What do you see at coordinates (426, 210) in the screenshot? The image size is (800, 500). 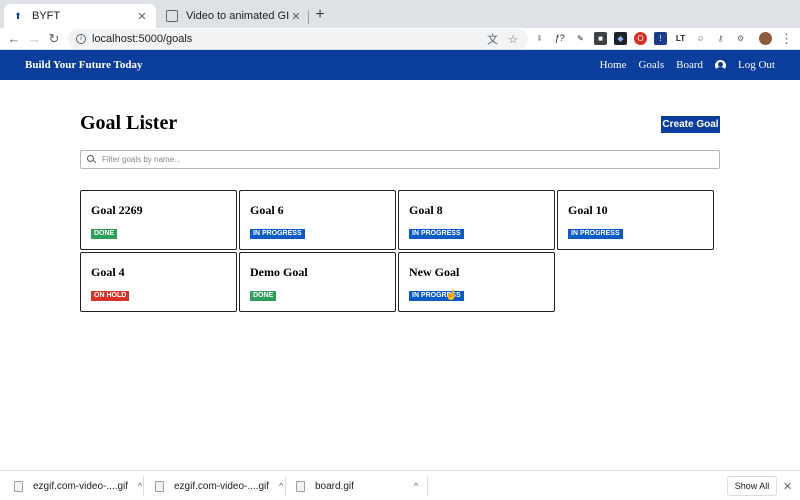 I see `goal-title: Goal 8` at bounding box center [426, 210].